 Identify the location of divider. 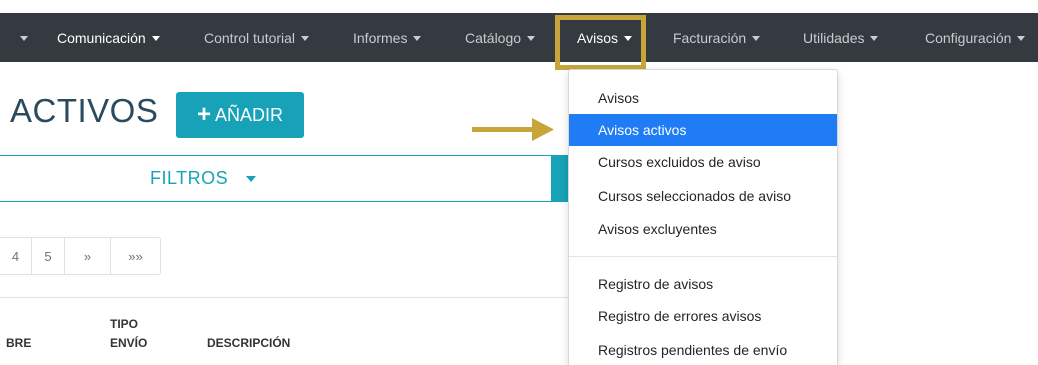
(284, 297).